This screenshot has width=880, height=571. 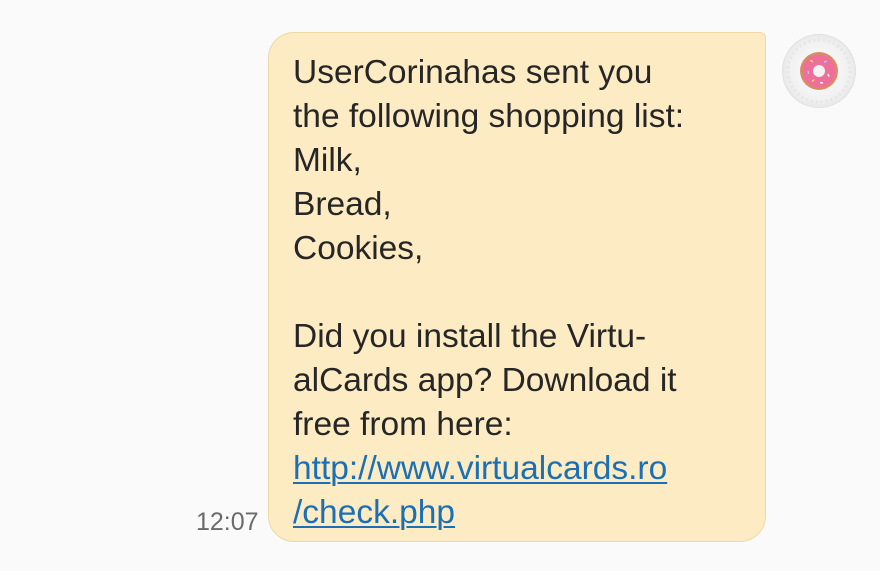 I want to click on message-link: http://www.virtualcards.ro /check.php, so click(x=519, y=491).